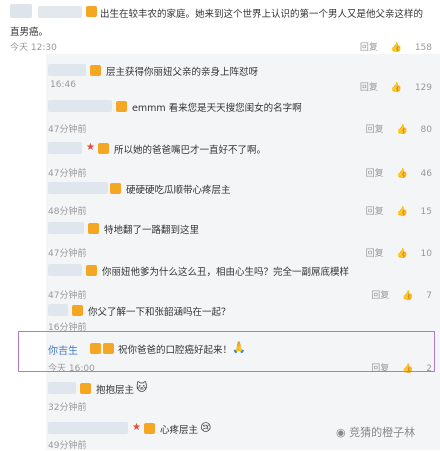 This screenshot has width=440, height=451. Describe the element at coordinates (21, 11) in the screenshot. I see `avatar` at that location.